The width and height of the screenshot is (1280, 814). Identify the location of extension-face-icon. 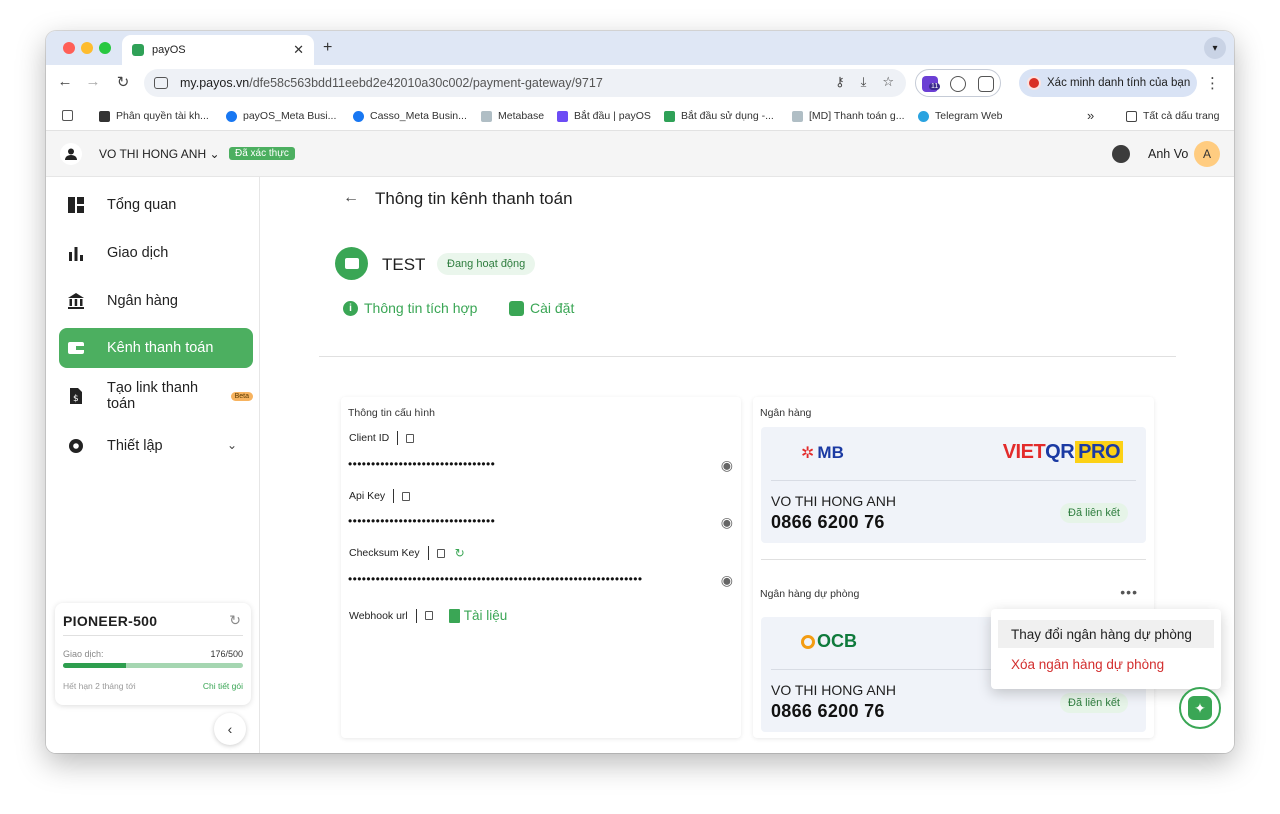
(958, 84).